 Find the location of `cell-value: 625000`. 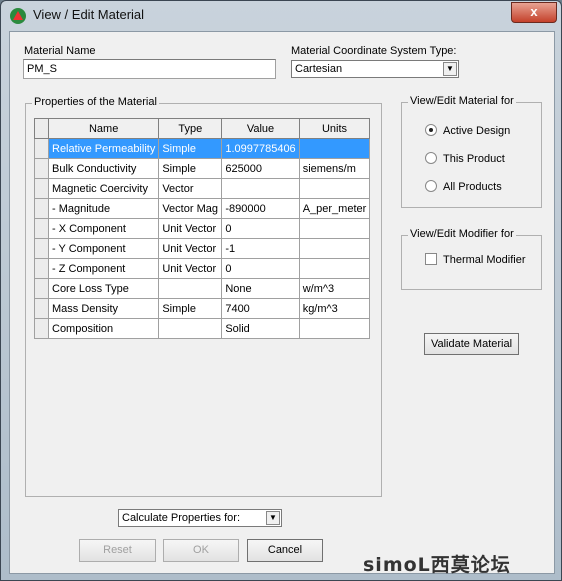

cell-value: 625000 is located at coordinates (260, 168).